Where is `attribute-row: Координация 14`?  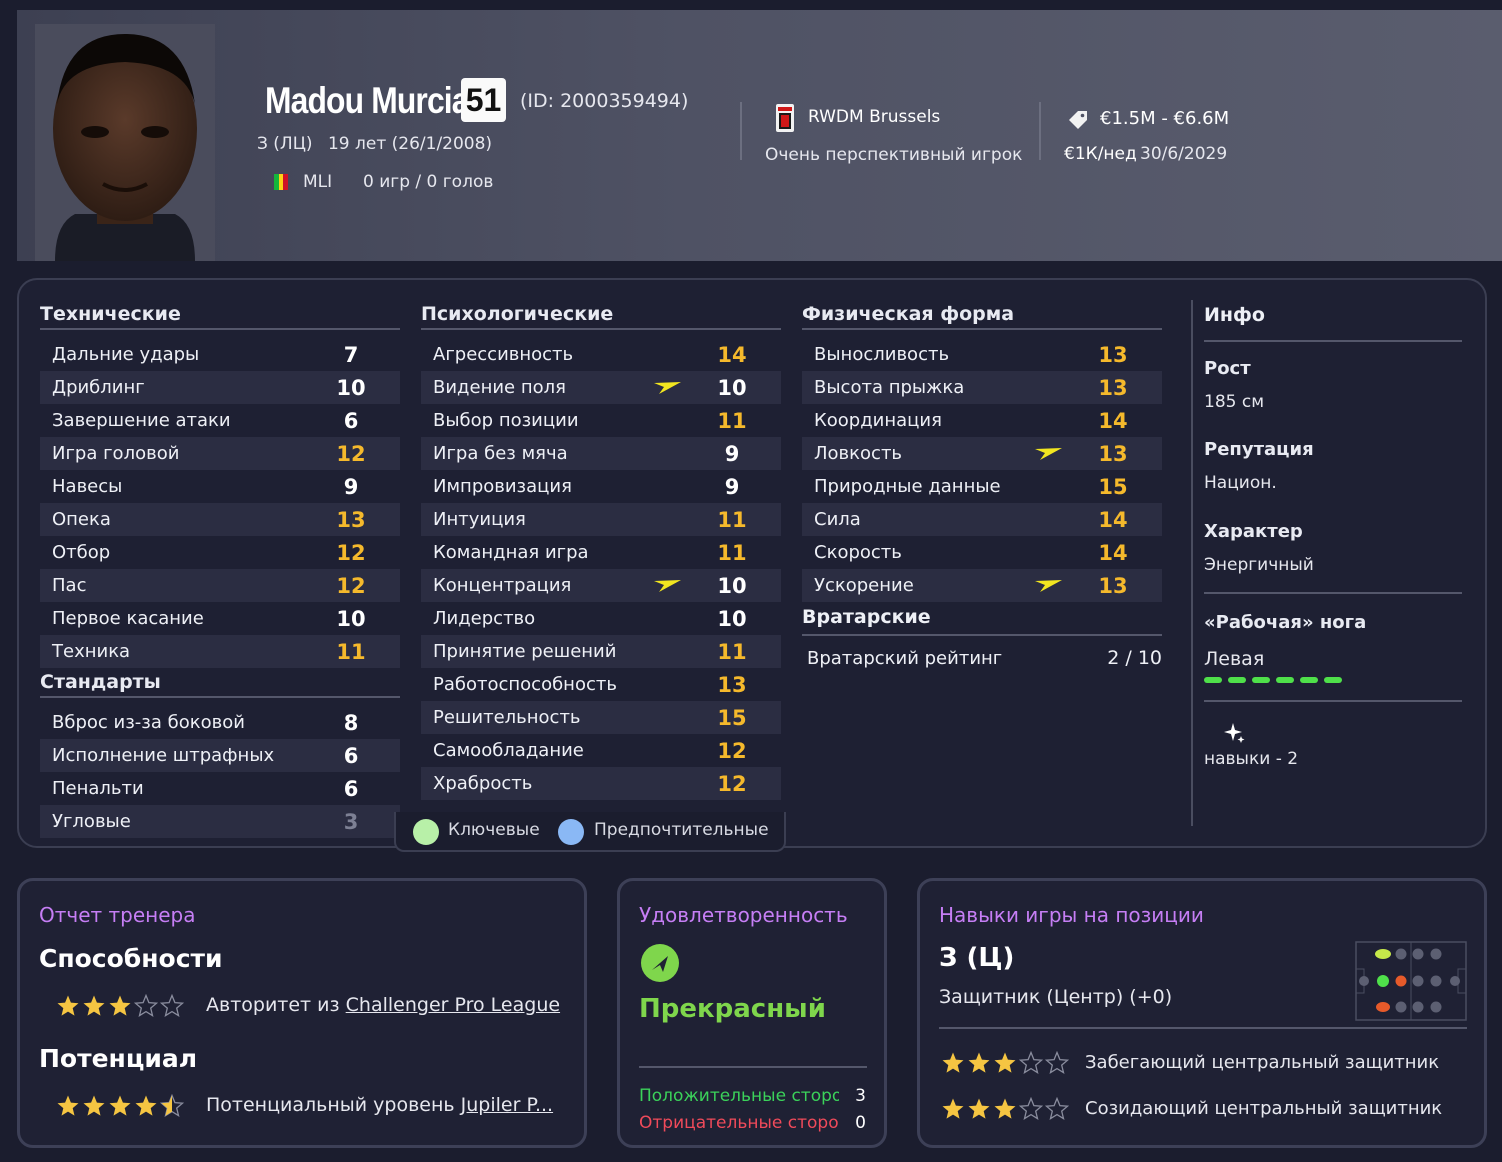
attribute-row: Координация 14 is located at coordinates (982, 420).